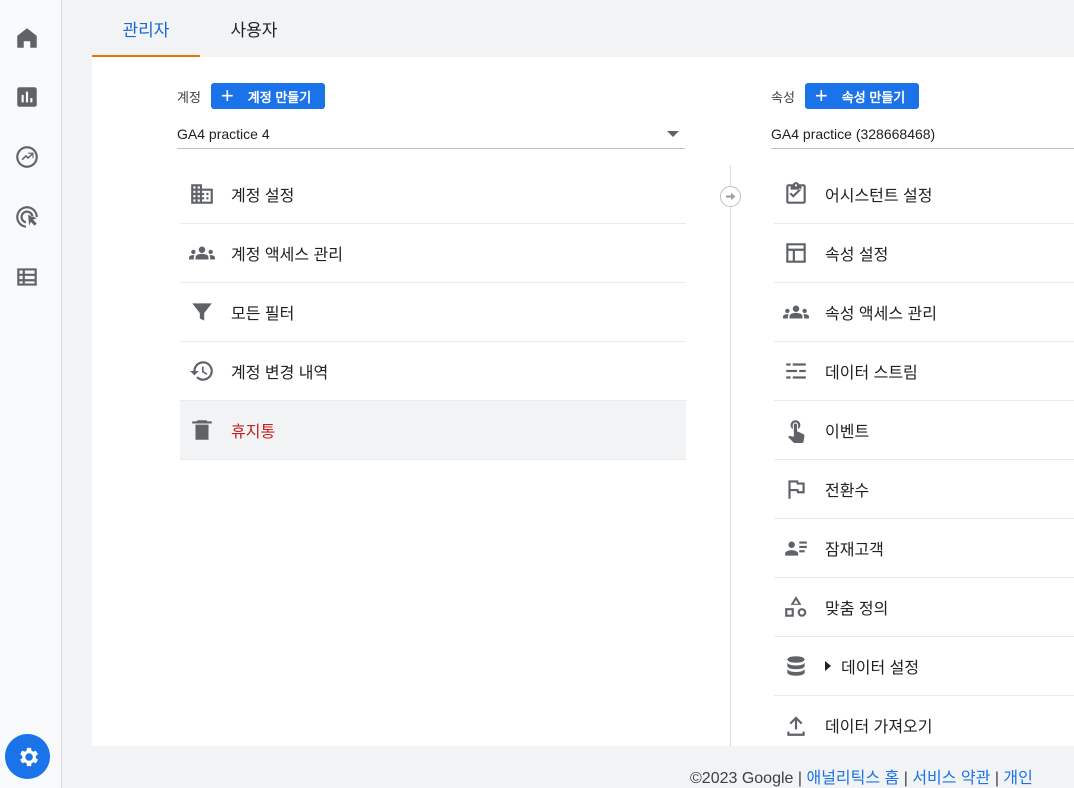 Image resolution: width=1074 pixels, height=788 pixels. Describe the element at coordinates (796, 725) in the screenshot. I see `upload-icon` at that location.